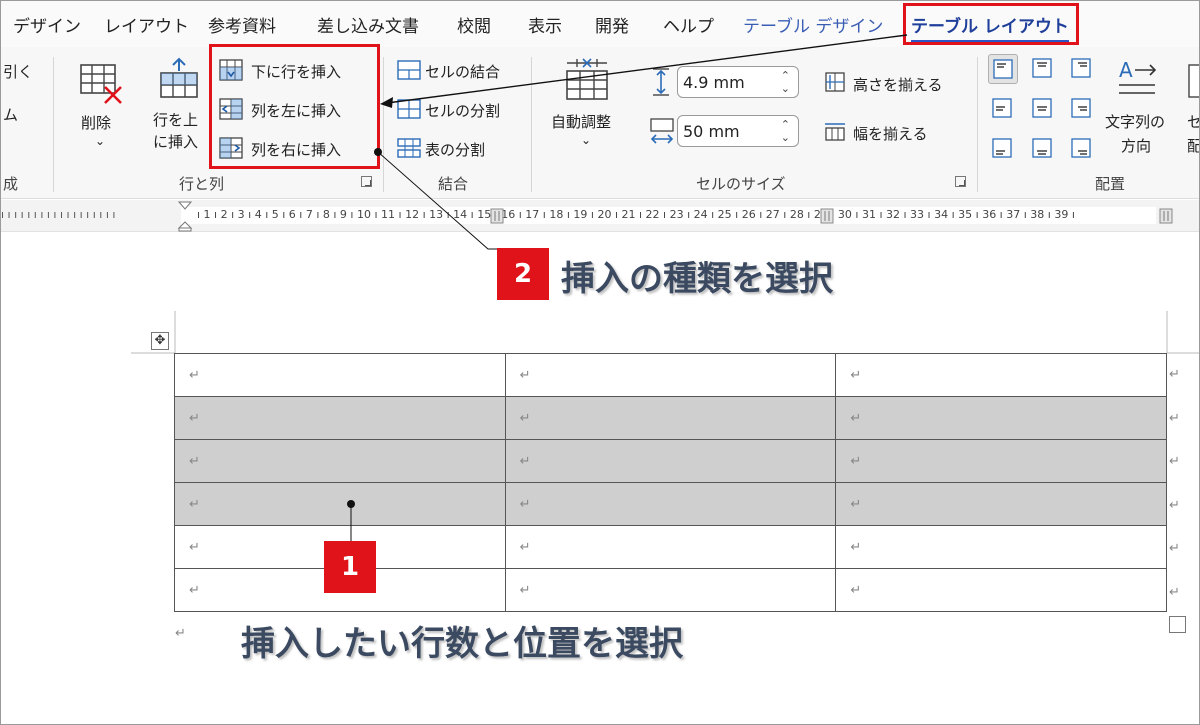 This screenshot has height=725, width=1200. What do you see at coordinates (368, 24) in the screenshot?
I see `tab-mailings: 差し込み文書` at bounding box center [368, 24].